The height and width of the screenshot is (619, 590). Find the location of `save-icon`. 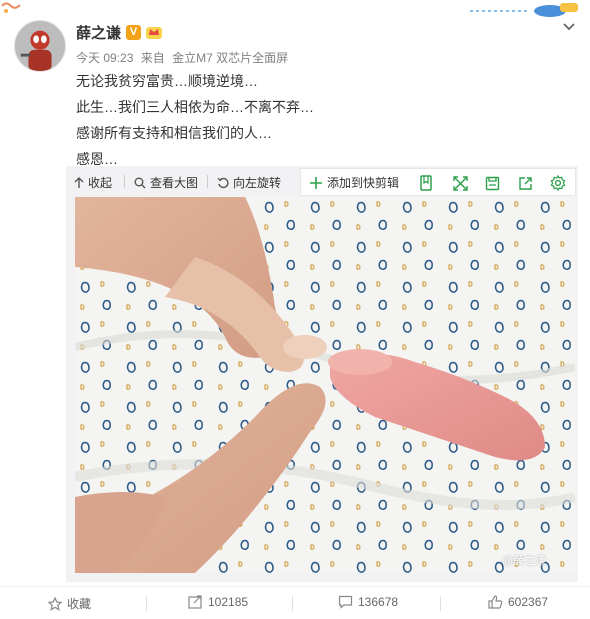

save-icon is located at coordinates (492, 183).